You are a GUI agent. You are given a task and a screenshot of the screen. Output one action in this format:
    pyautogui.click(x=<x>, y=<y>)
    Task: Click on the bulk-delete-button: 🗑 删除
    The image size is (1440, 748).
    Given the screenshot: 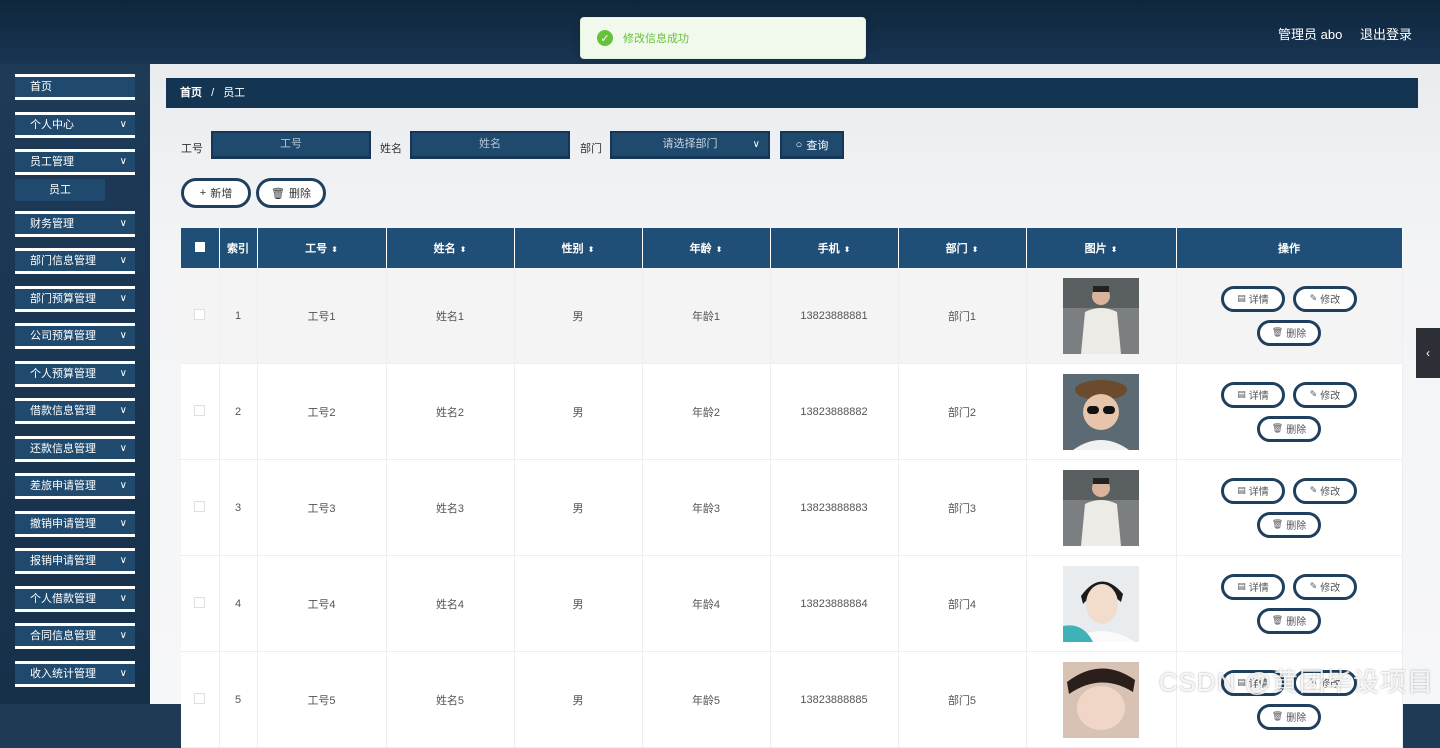 What is the action you would take?
    pyautogui.click(x=291, y=193)
    